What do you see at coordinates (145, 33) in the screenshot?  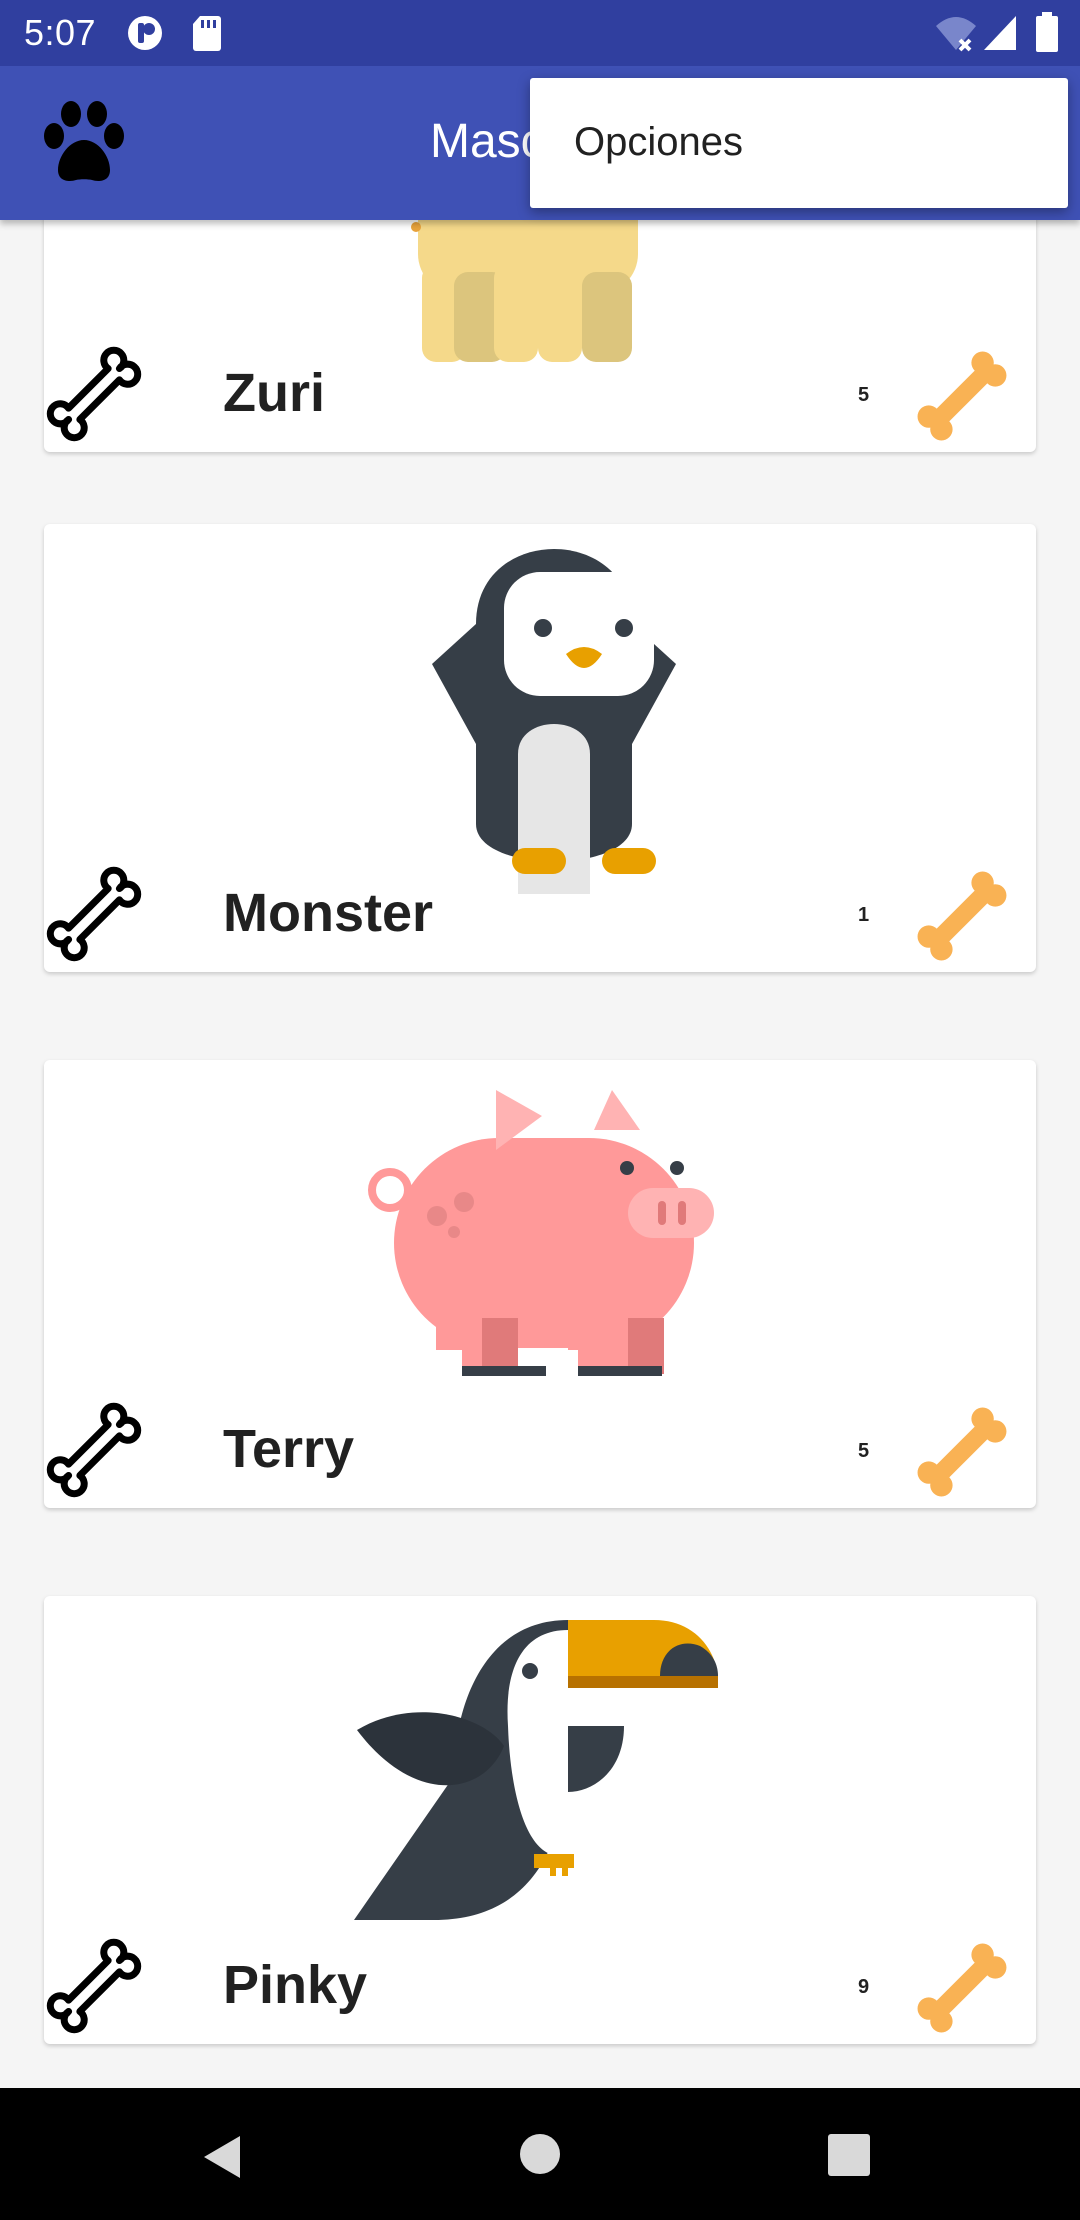 I see `notification-app-icon` at bounding box center [145, 33].